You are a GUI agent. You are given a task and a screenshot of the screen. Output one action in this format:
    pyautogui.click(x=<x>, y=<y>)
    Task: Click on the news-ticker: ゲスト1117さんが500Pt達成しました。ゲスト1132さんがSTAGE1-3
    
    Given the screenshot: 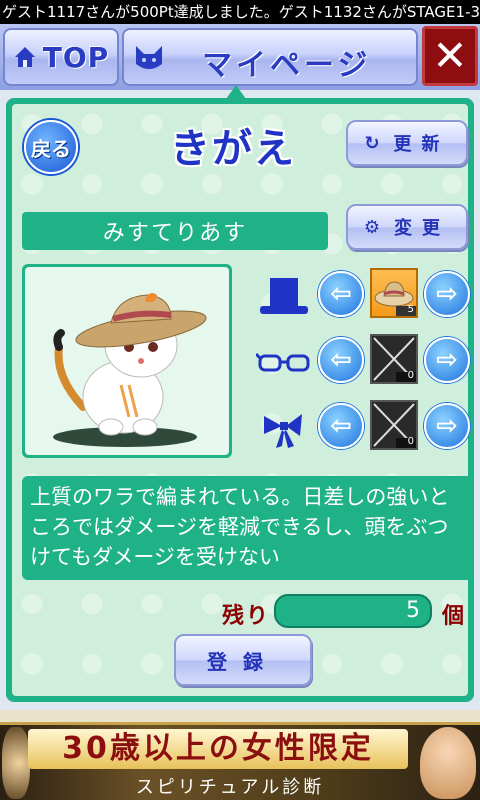 What is the action you would take?
    pyautogui.click(x=240, y=12)
    